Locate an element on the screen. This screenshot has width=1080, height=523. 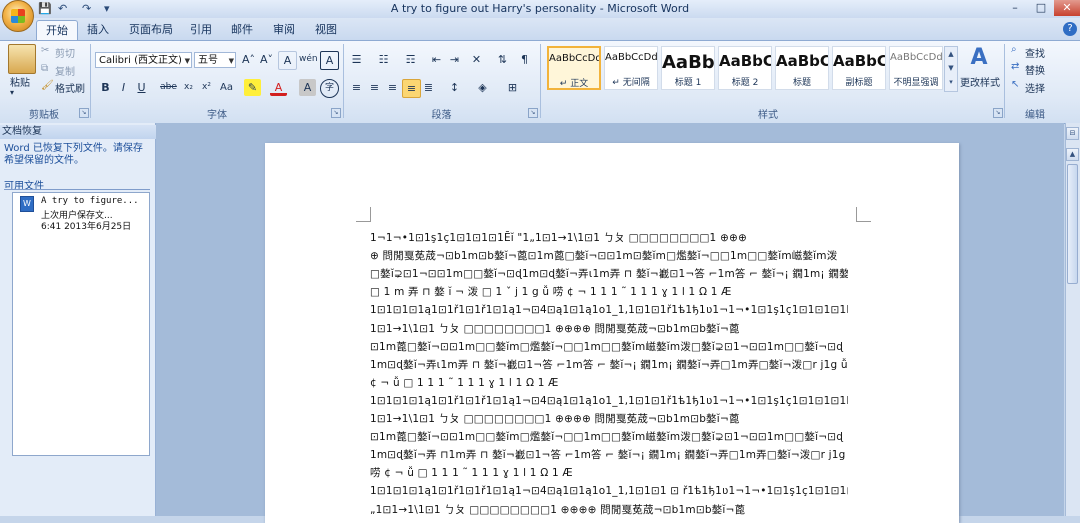
font-size-field: 五号 ▼ is located at coordinates (215, 60).